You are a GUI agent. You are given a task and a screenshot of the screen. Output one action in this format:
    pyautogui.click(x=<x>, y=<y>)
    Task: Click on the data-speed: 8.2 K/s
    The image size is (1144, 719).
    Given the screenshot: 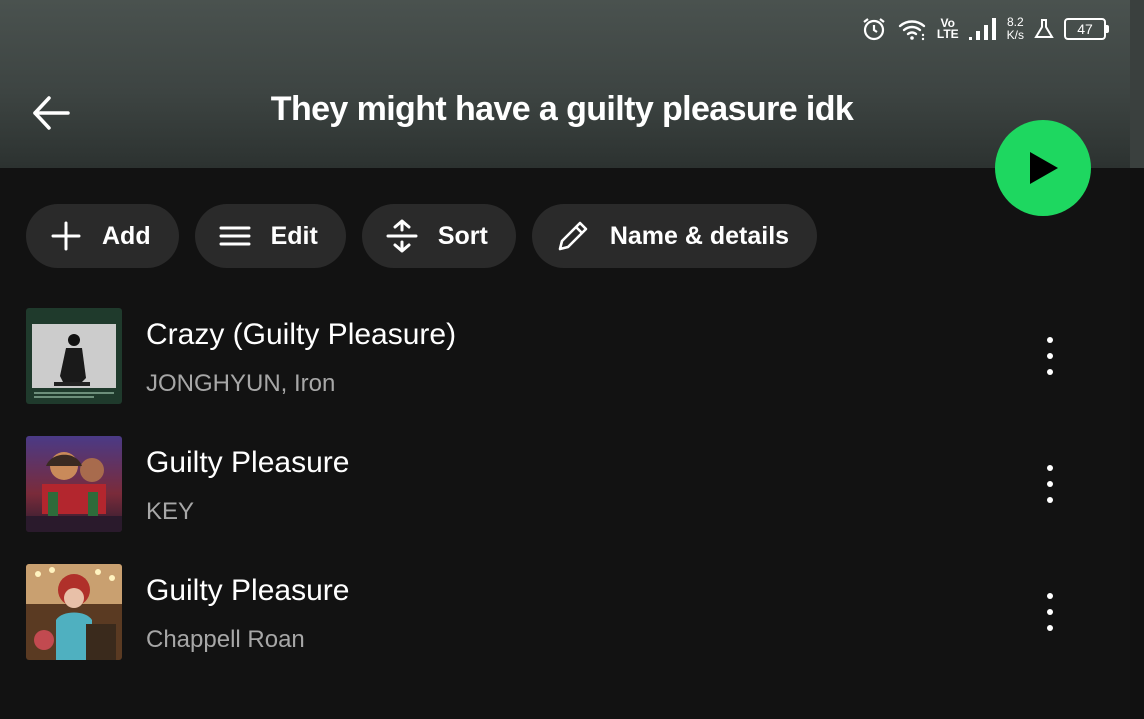 What is the action you would take?
    pyautogui.click(x=1015, y=29)
    